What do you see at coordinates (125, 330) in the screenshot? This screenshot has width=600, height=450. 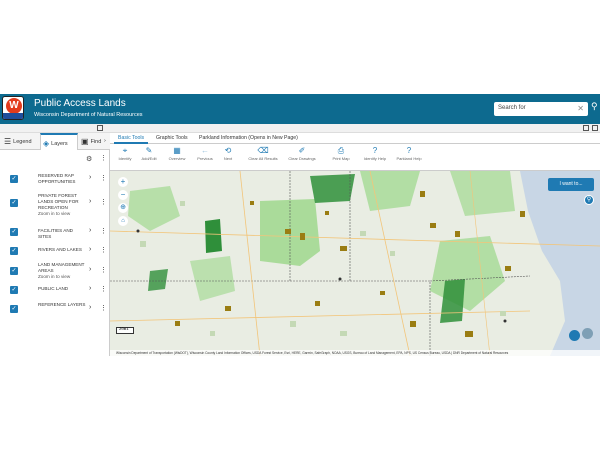 I see `scale-bar: 20mi` at bounding box center [125, 330].